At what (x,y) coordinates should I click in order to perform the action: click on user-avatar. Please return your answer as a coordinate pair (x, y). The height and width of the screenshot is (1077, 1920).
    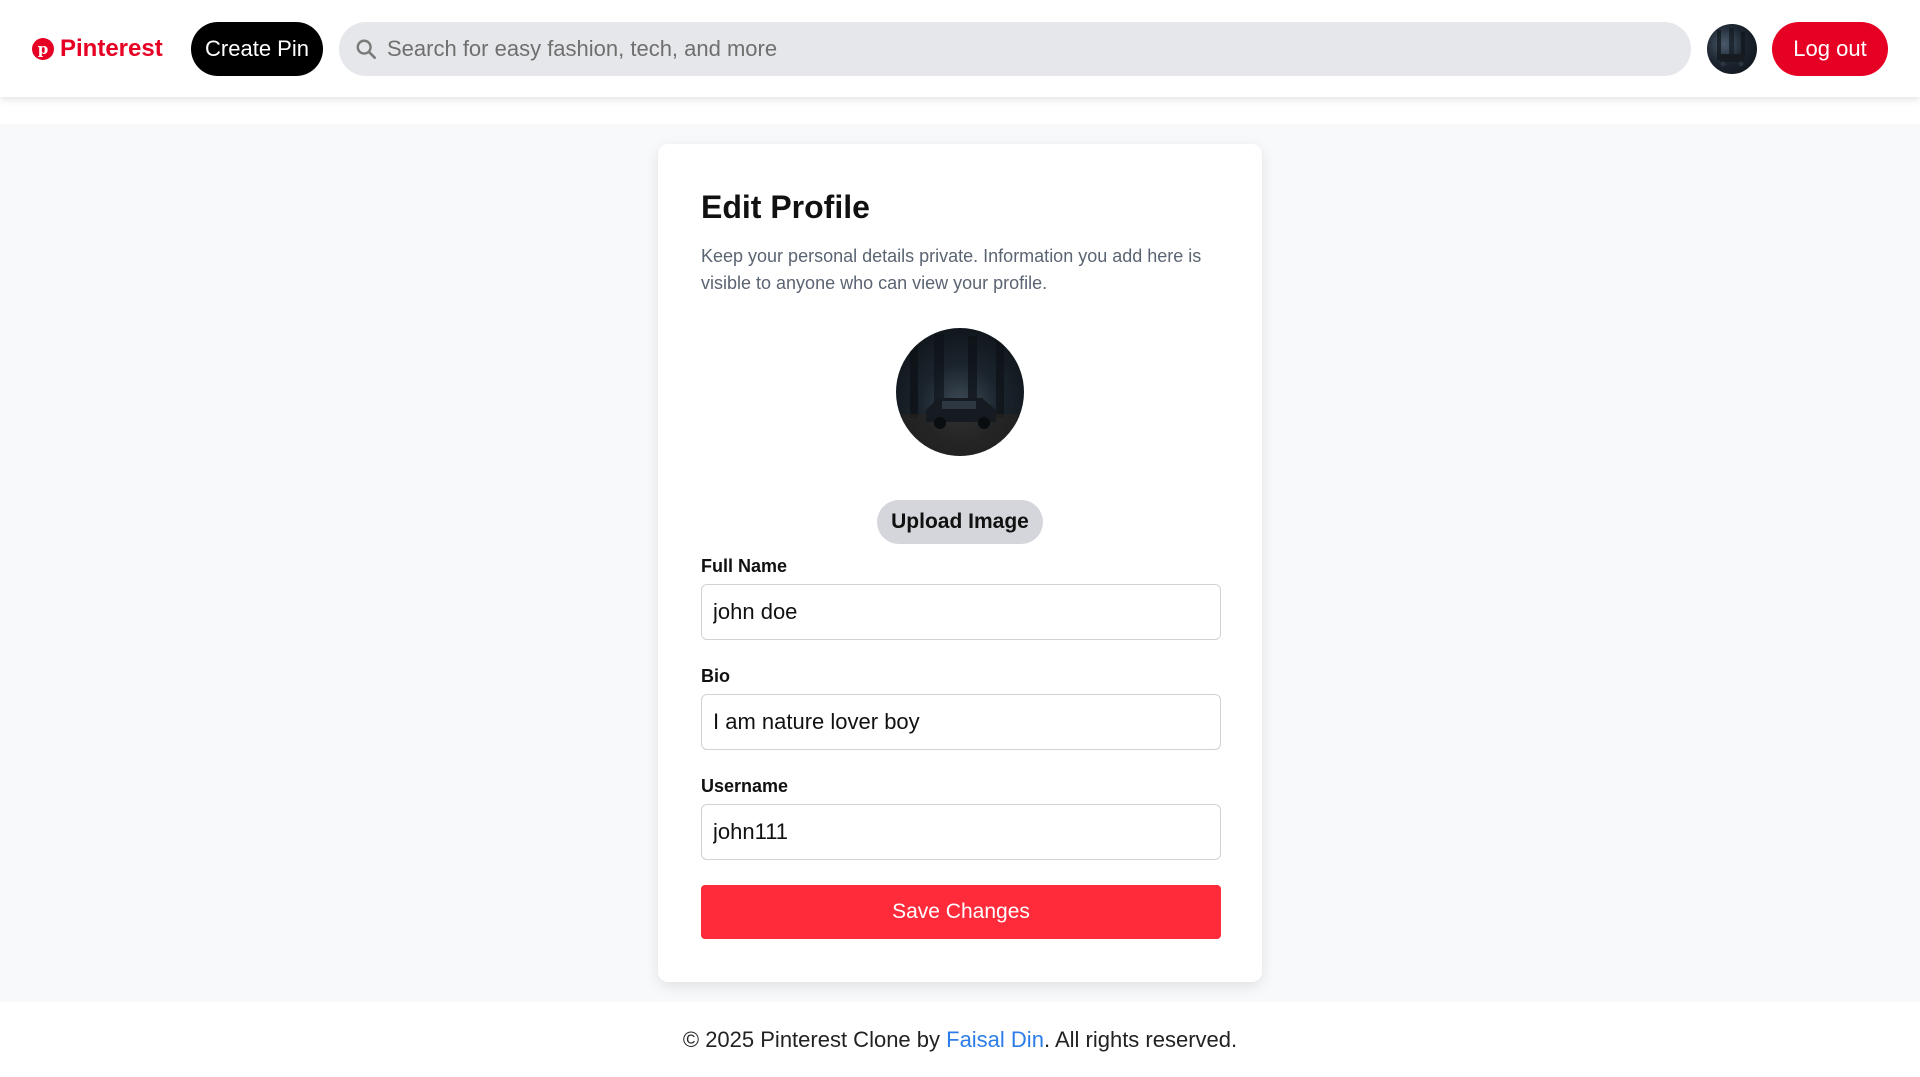
    Looking at the image, I should click on (1732, 49).